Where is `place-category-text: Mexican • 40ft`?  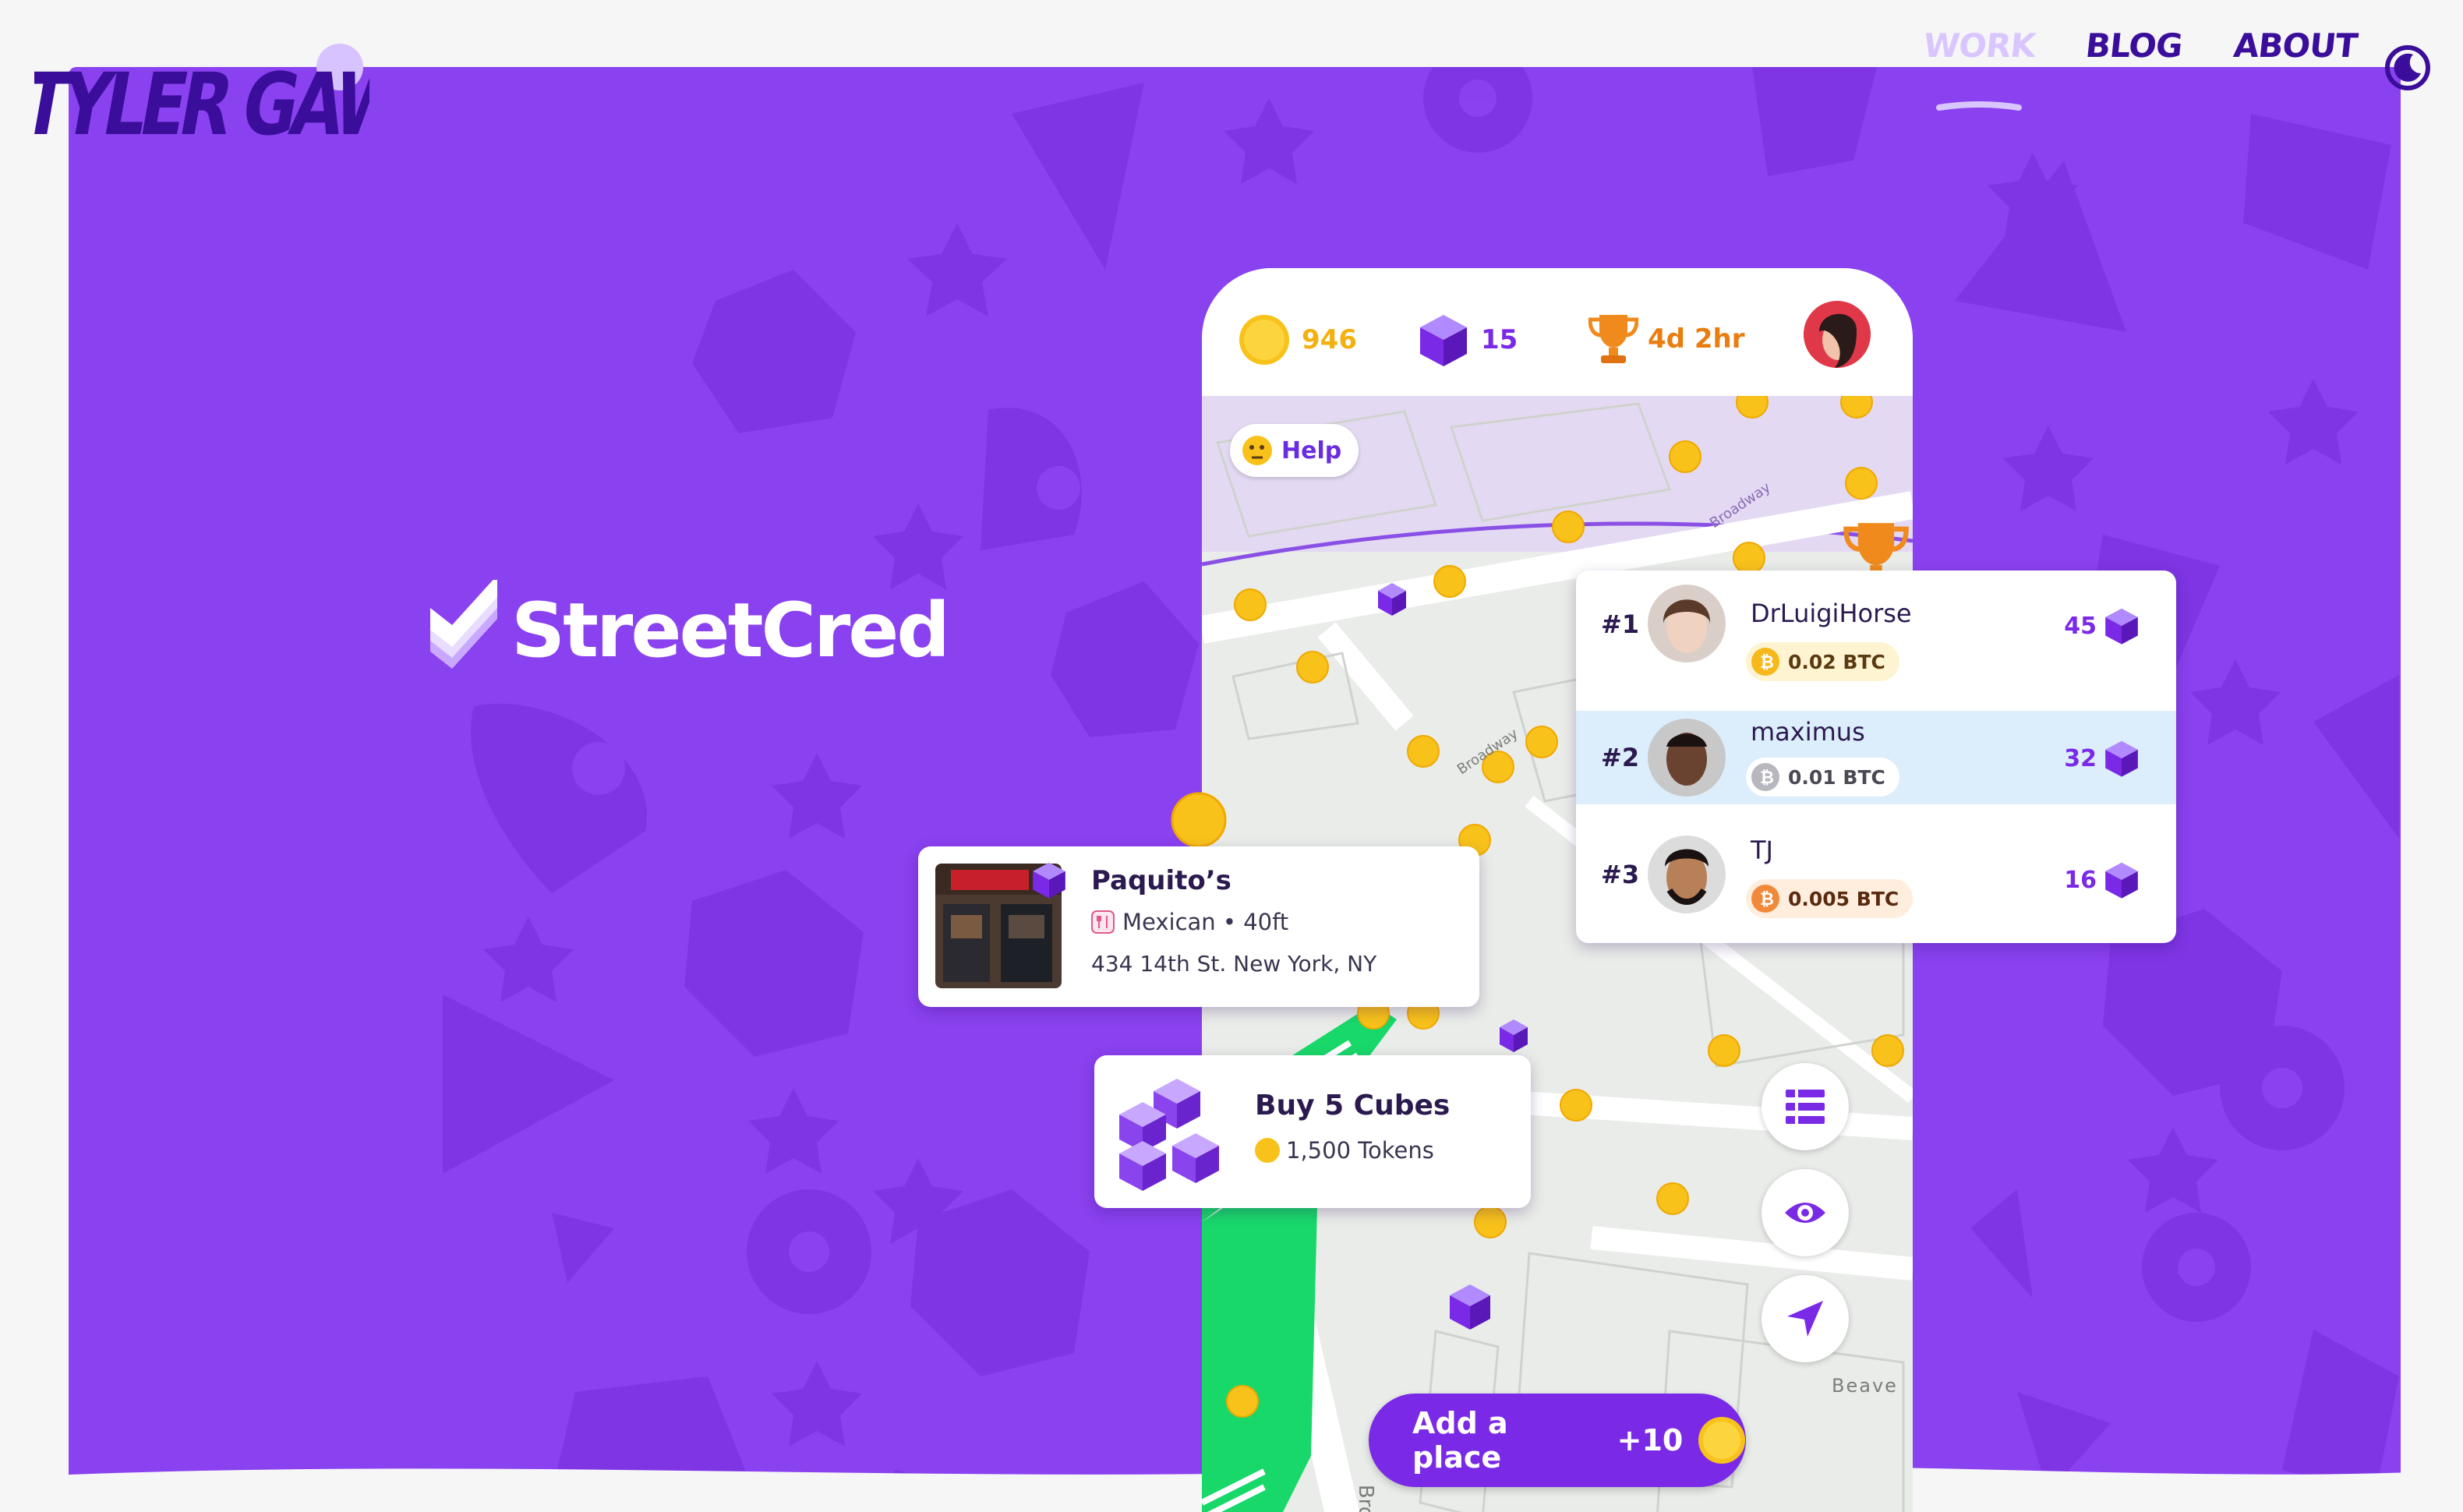 place-category-text: Mexican • 40ft is located at coordinates (1206, 922).